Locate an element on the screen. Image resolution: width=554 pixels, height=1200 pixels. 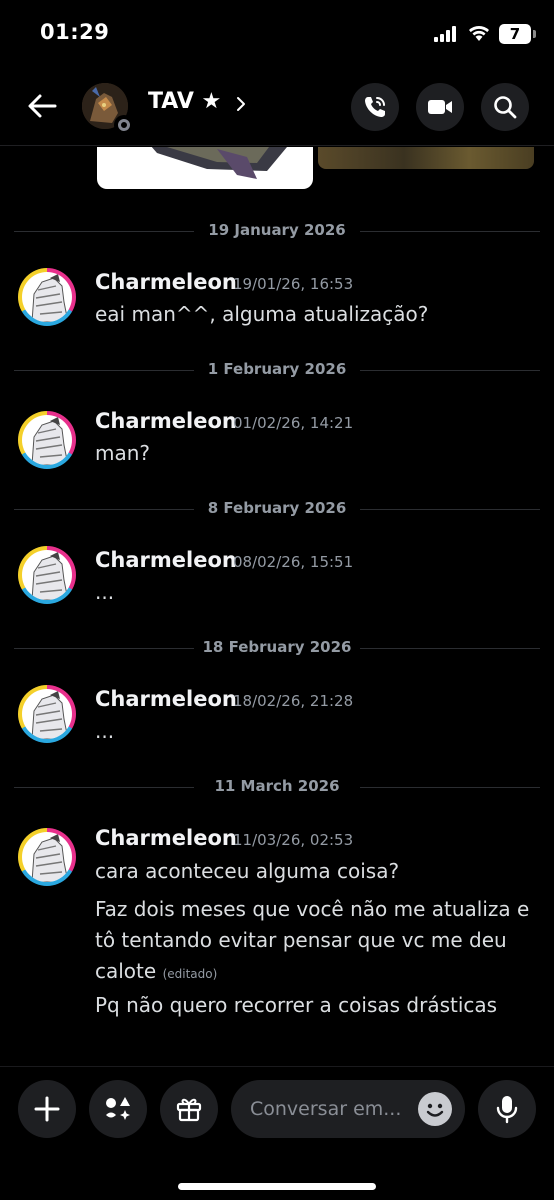
previous-attachments is located at coordinates (277, 169).